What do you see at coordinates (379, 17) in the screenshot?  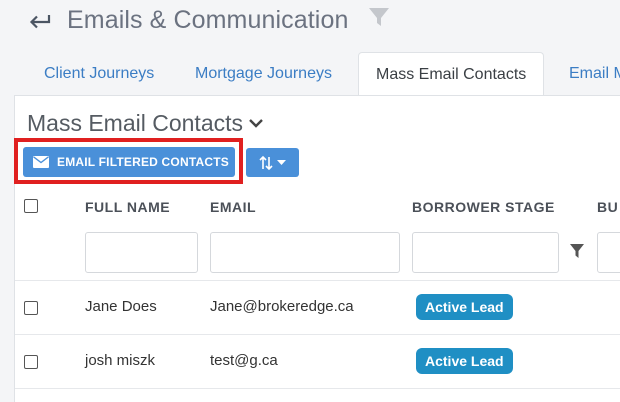 I see `filter-icon` at bounding box center [379, 17].